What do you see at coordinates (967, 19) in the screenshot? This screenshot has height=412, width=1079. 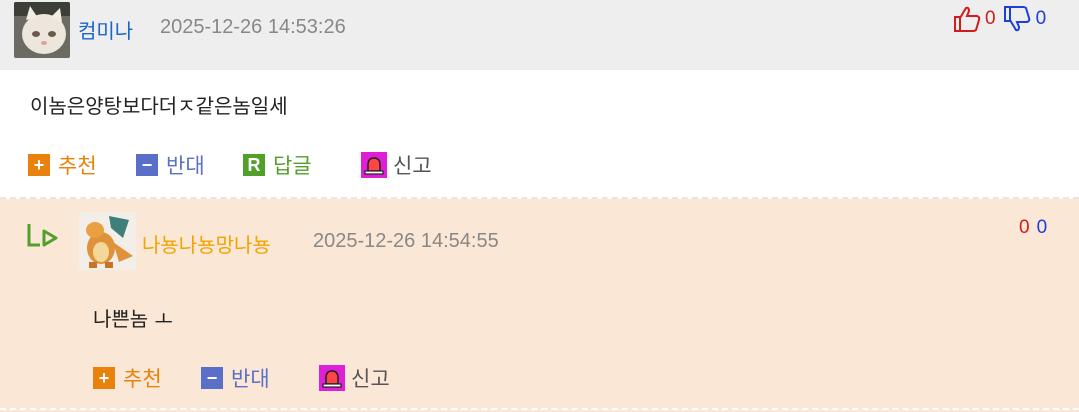 I see `thumbs-up-icon` at bounding box center [967, 19].